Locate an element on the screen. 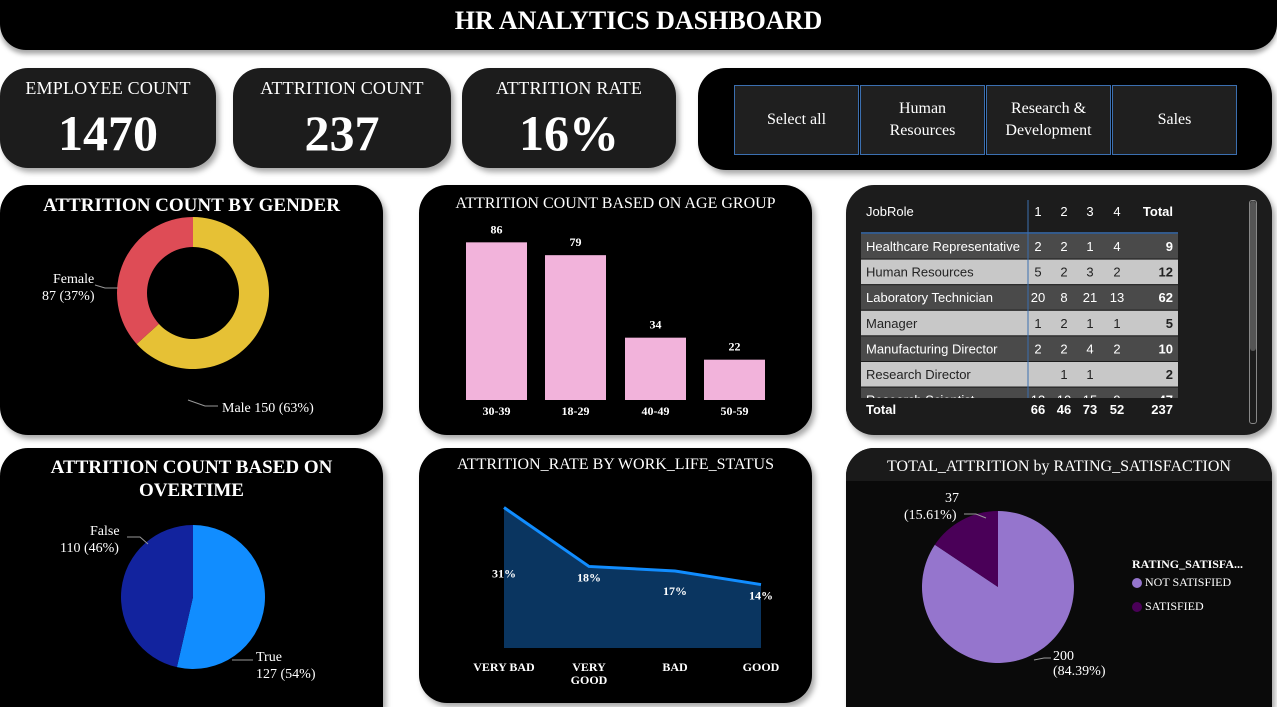  table-scrollbar is located at coordinates (1253, 312).